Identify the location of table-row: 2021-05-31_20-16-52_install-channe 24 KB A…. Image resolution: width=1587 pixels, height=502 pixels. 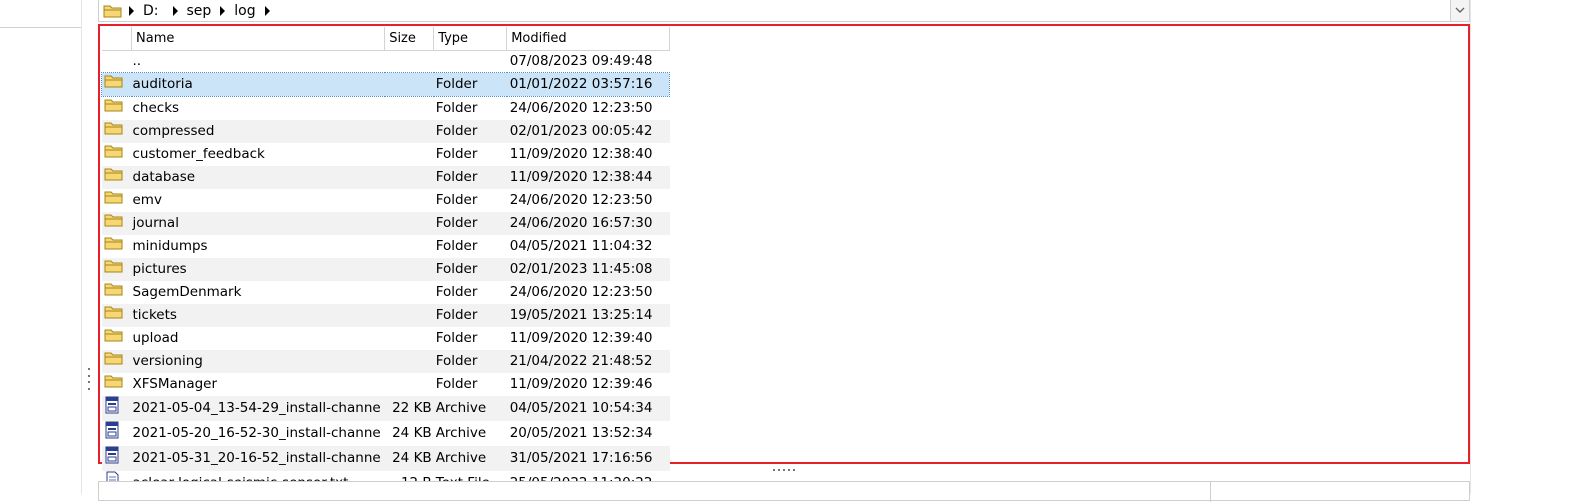
(385, 458).